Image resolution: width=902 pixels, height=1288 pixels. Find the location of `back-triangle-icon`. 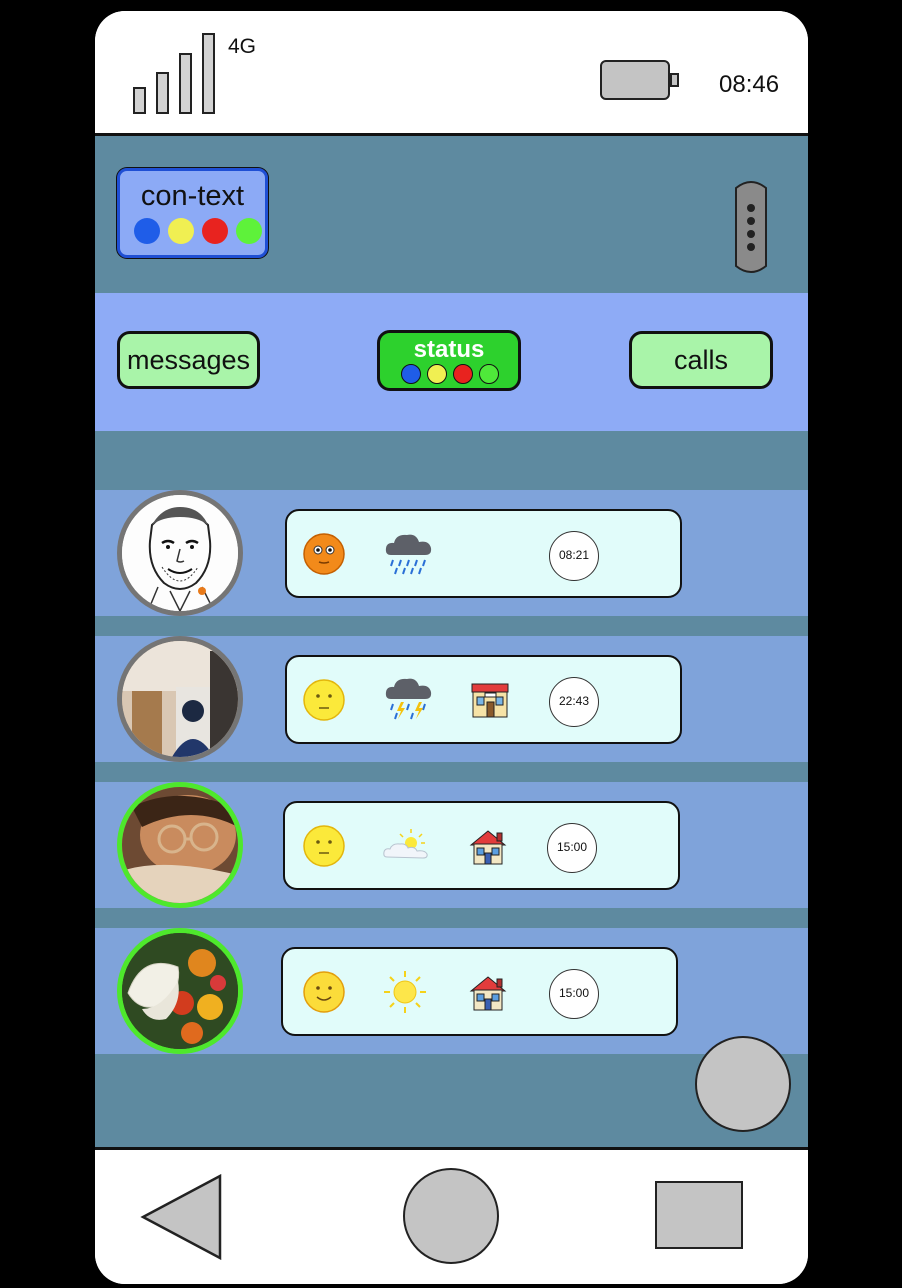

back-triangle-icon is located at coordinates (181, 1217).